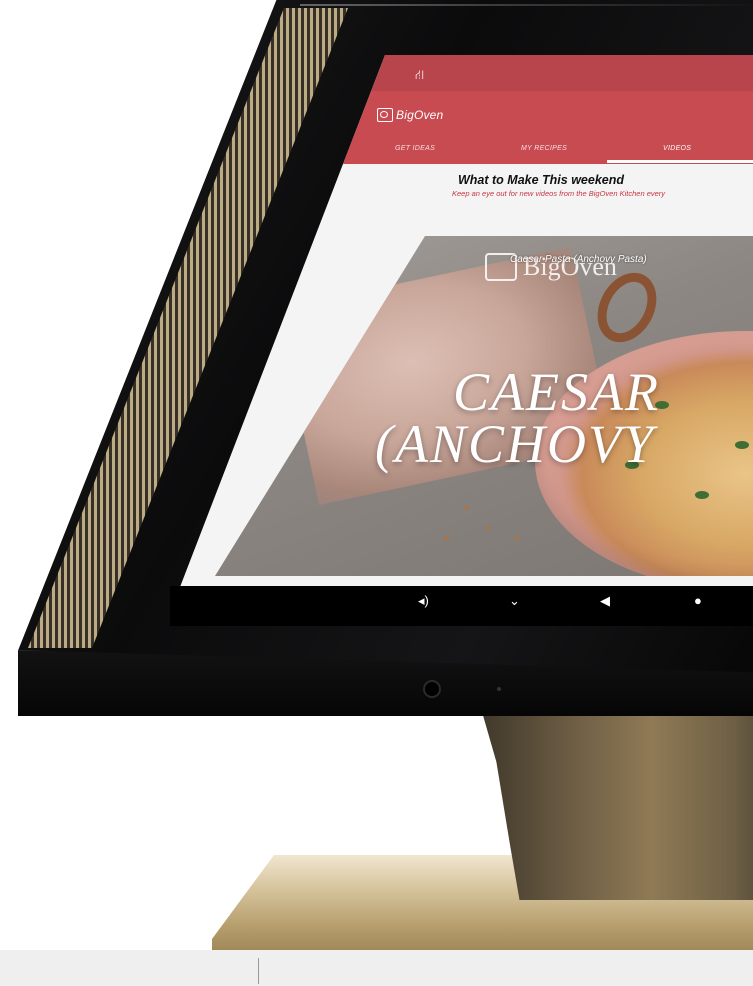 The height and width of the screenshot is (986, 753). I want to click on tab-videos: VIDEOS, so click(677, 148).